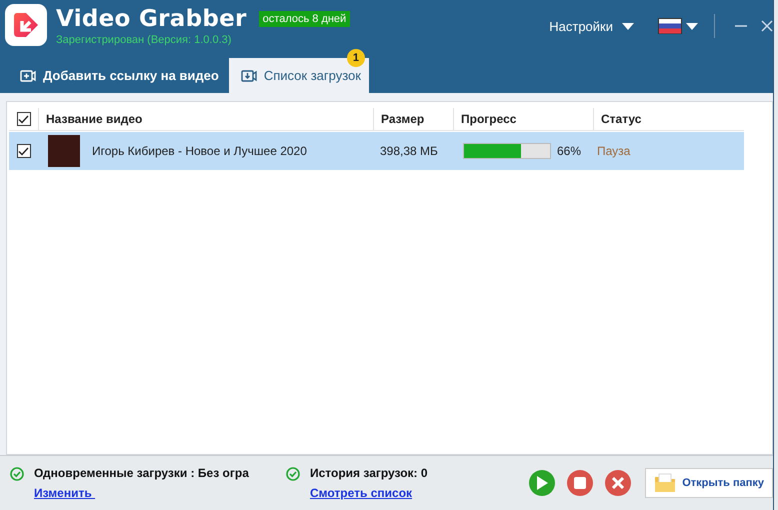 The height and width of the screenshot is (510, 778). I want to click on download-status: Пауза, so click(614, 151).